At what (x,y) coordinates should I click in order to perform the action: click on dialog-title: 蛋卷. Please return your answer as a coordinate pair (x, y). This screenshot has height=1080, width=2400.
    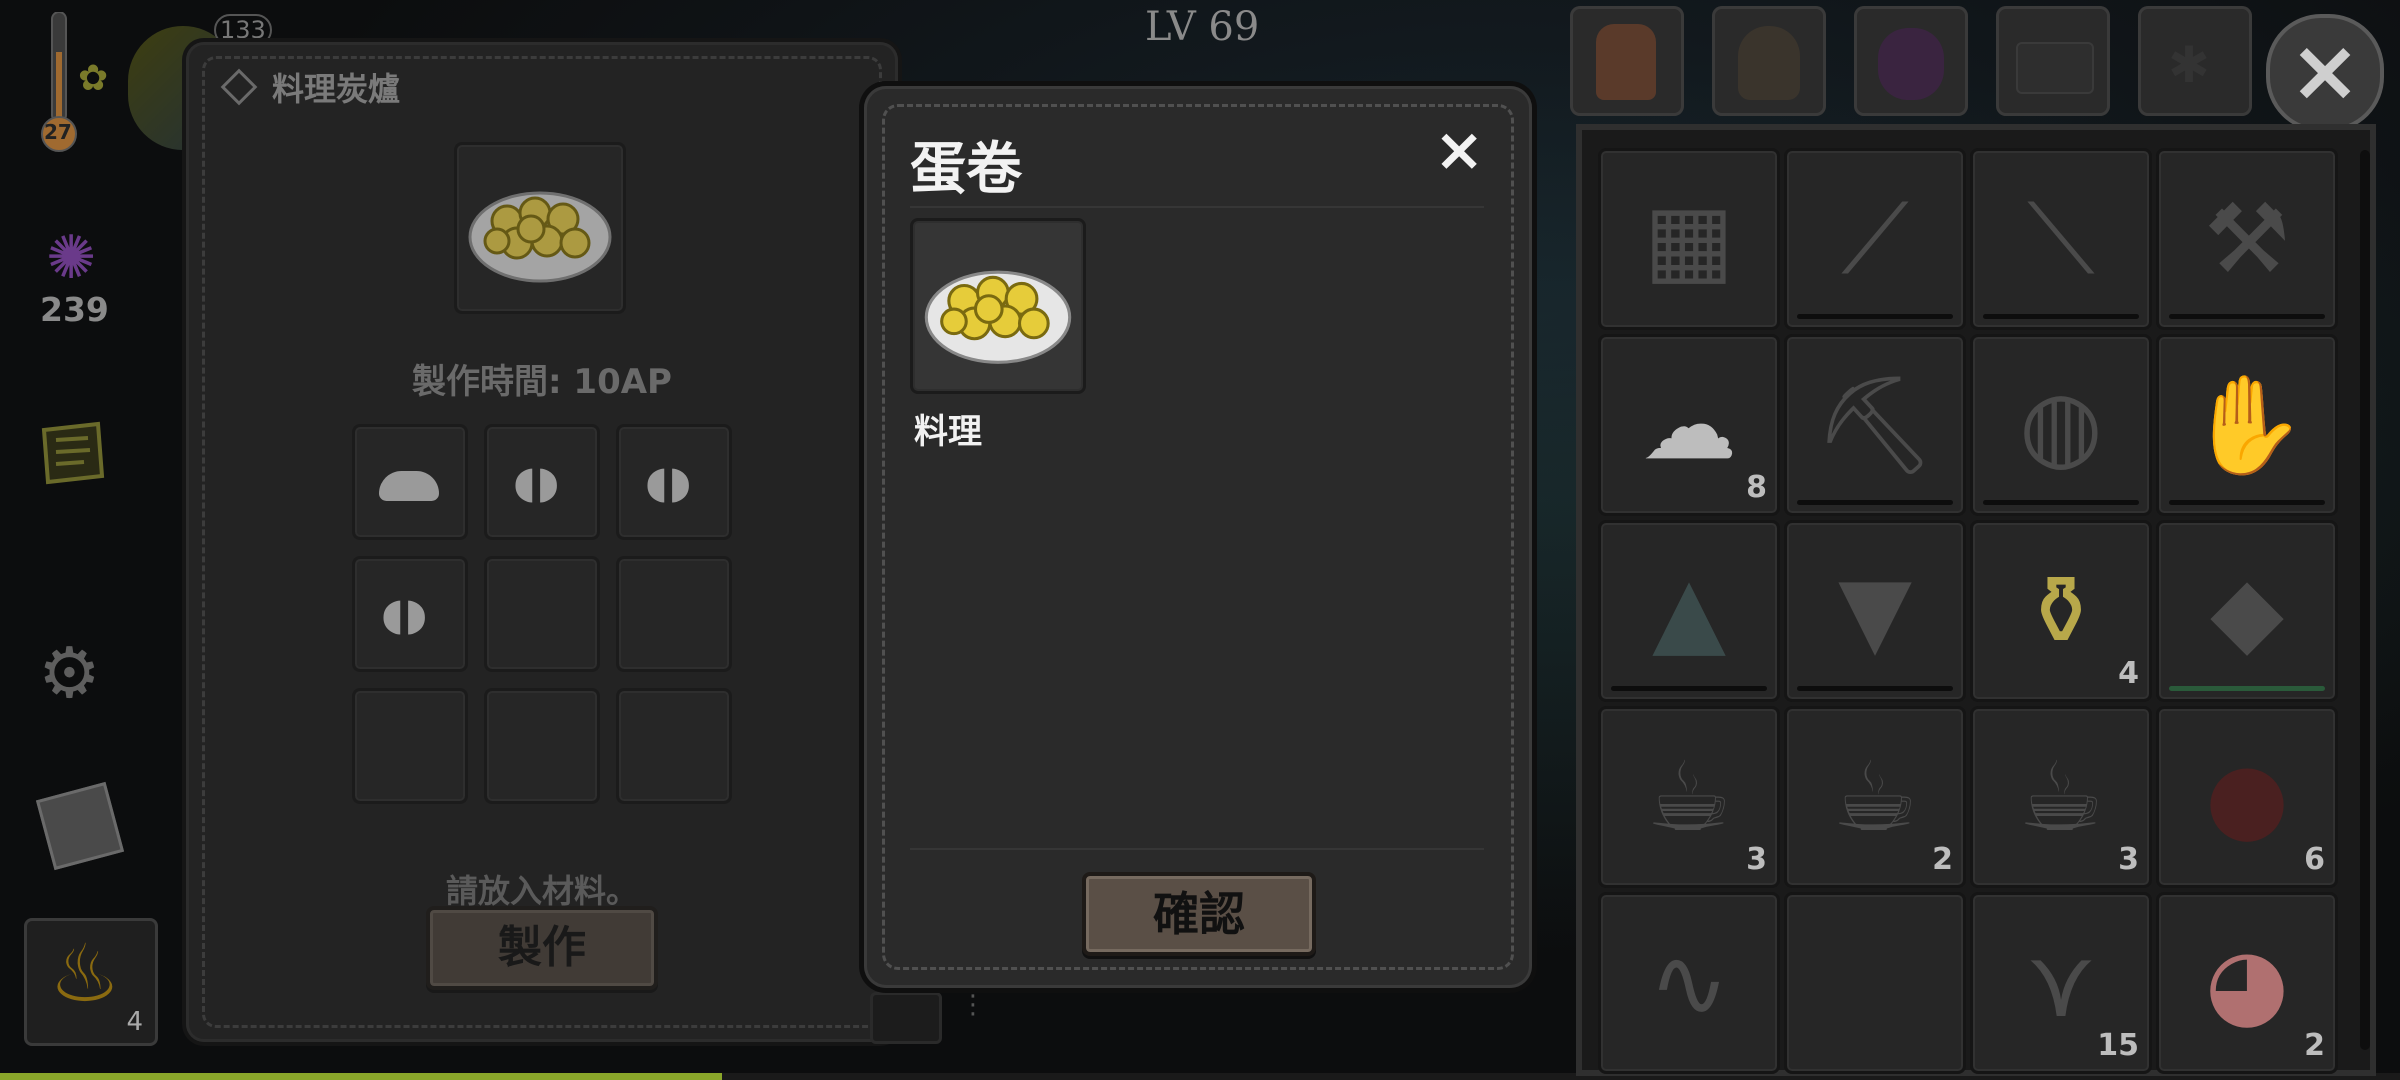
    Looking at the image, I should click on (966, 169).